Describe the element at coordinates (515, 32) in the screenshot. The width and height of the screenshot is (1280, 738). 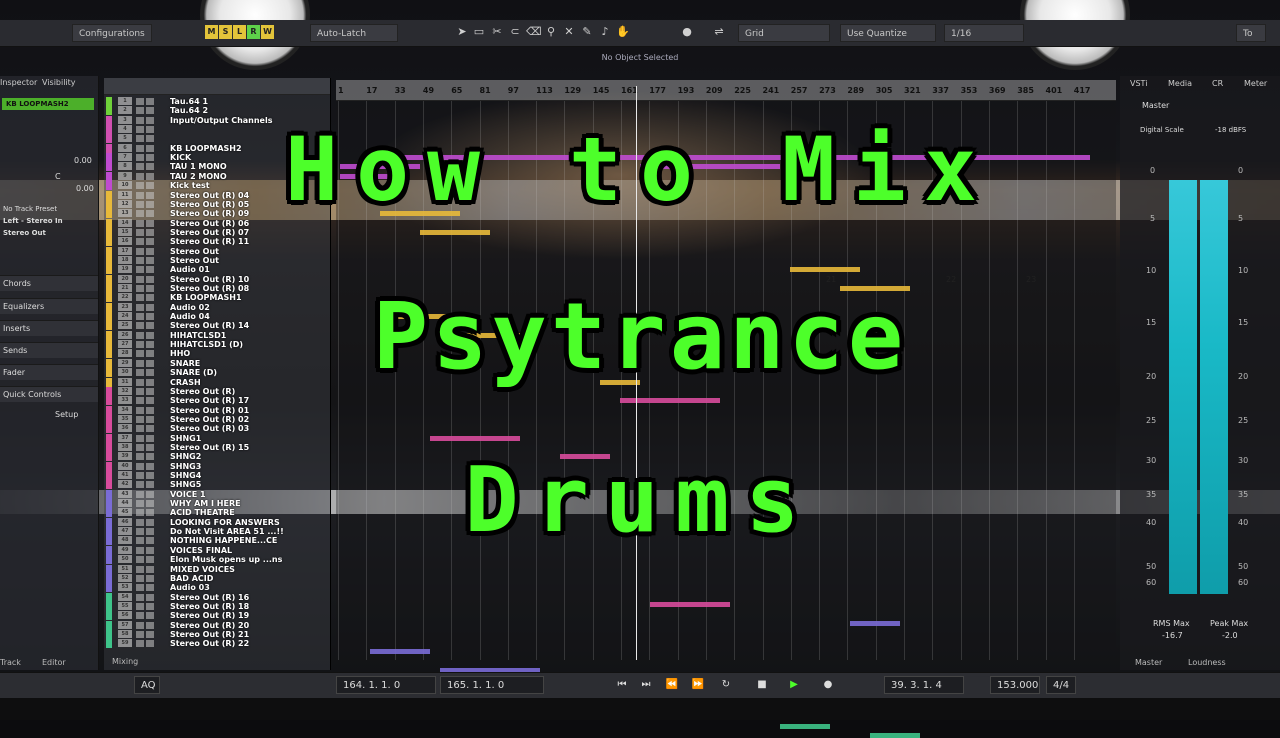
I see `glue-tool-icon: ⊂` at that location.